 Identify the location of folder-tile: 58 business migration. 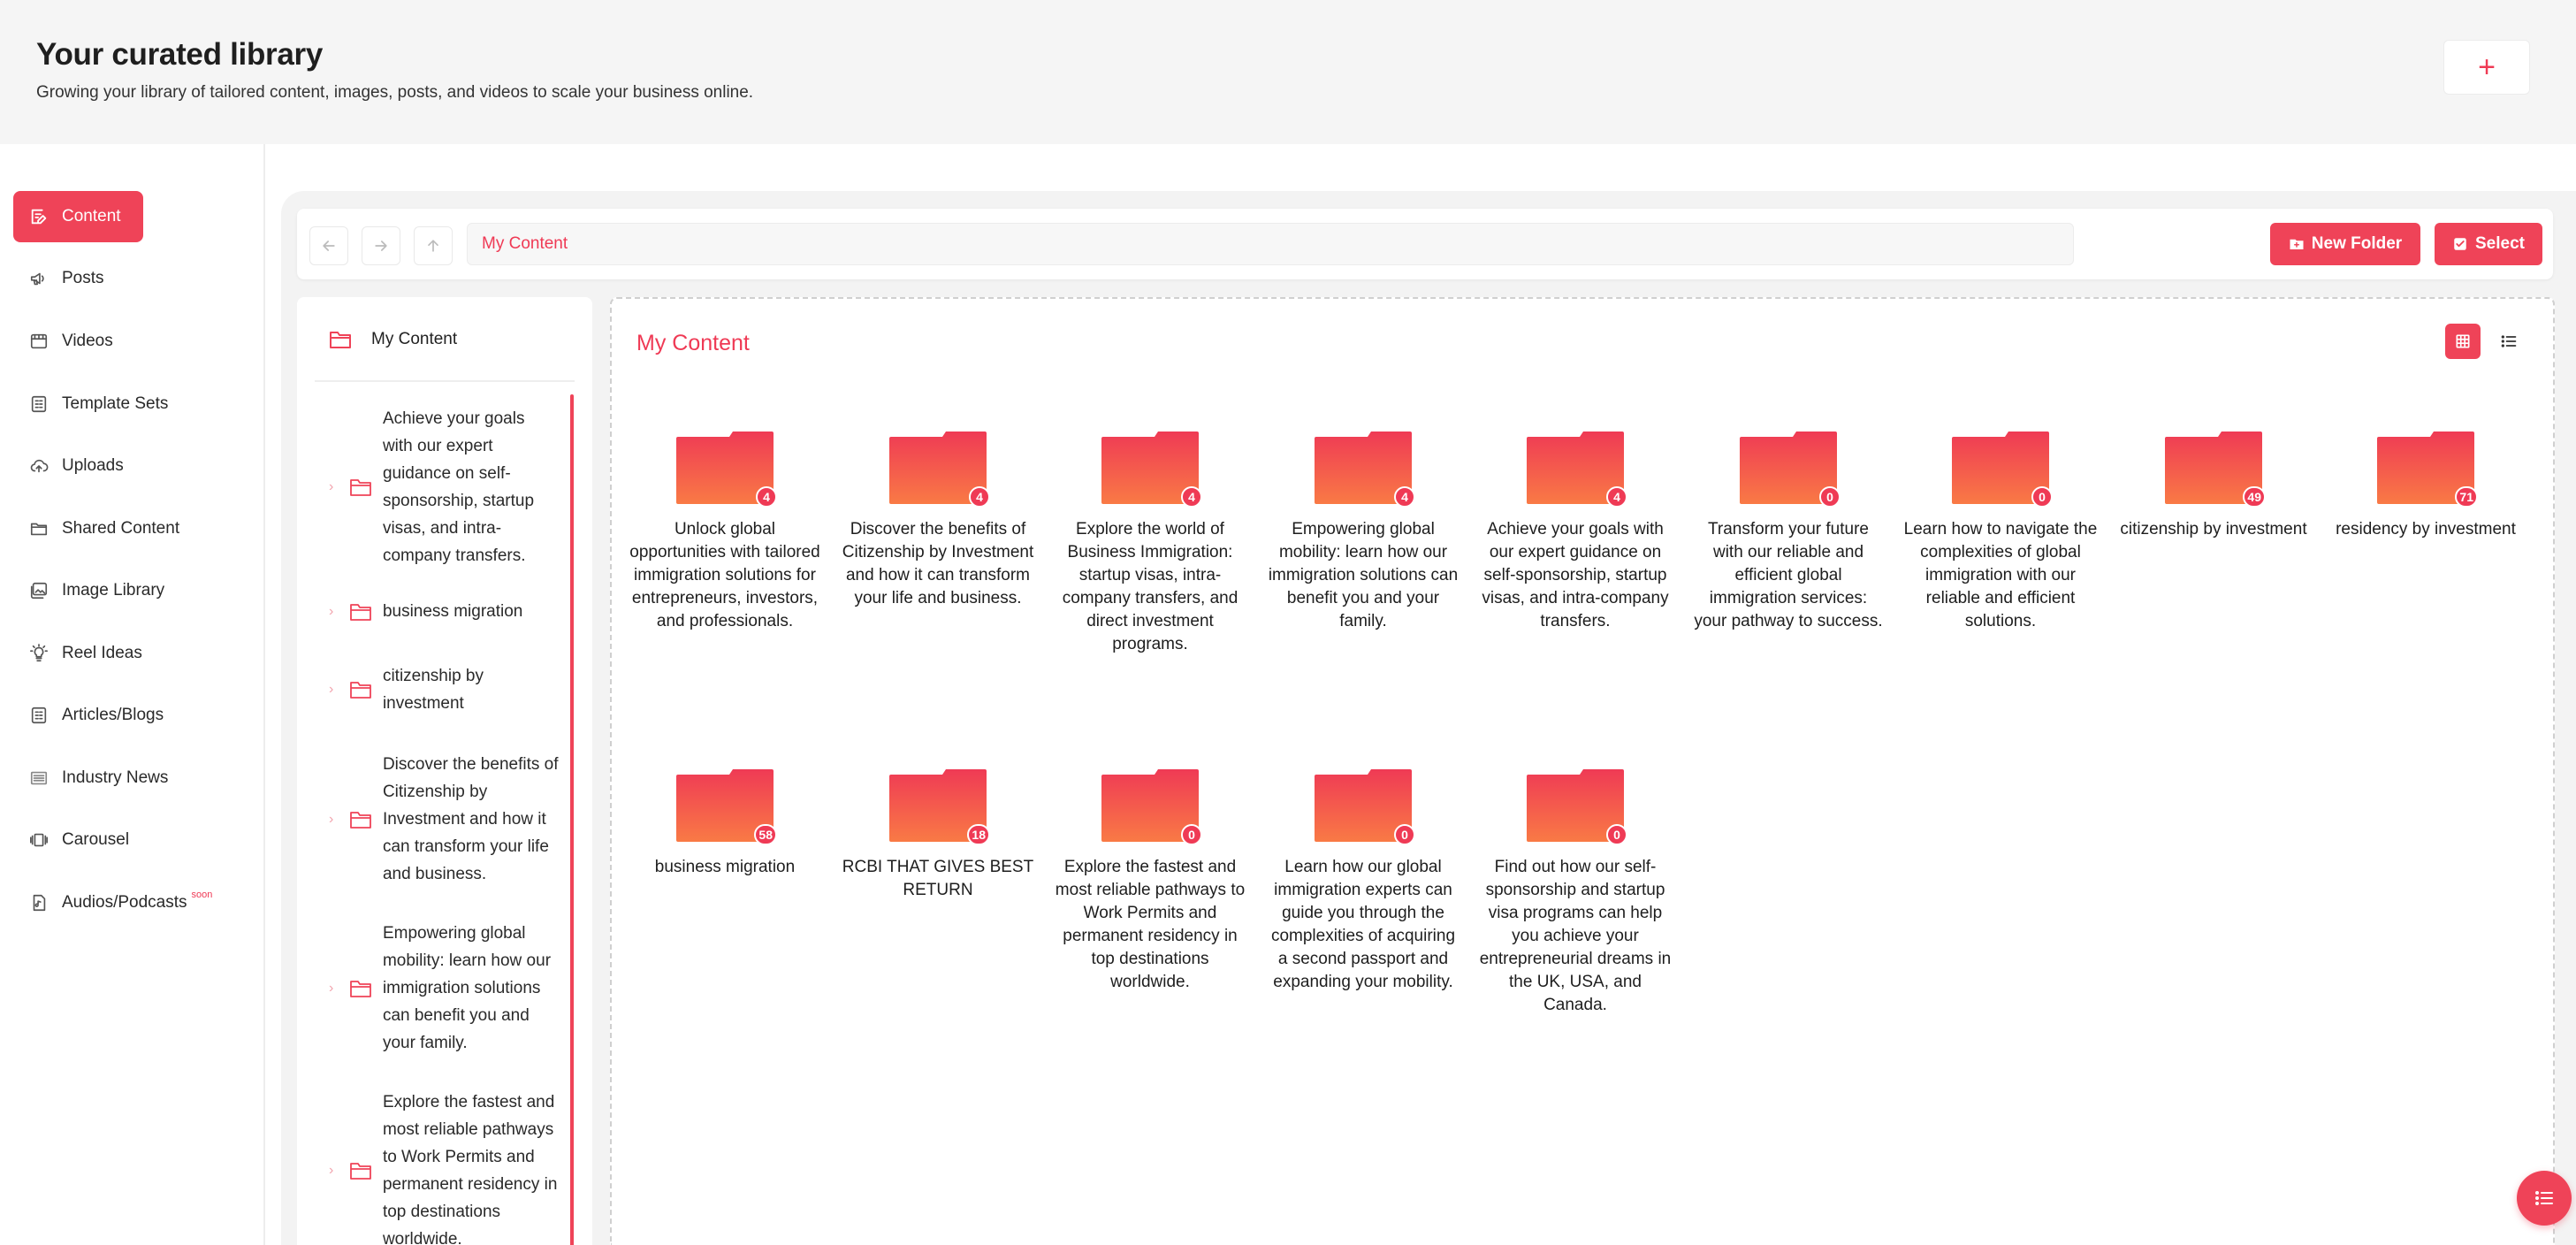
(725, 824).